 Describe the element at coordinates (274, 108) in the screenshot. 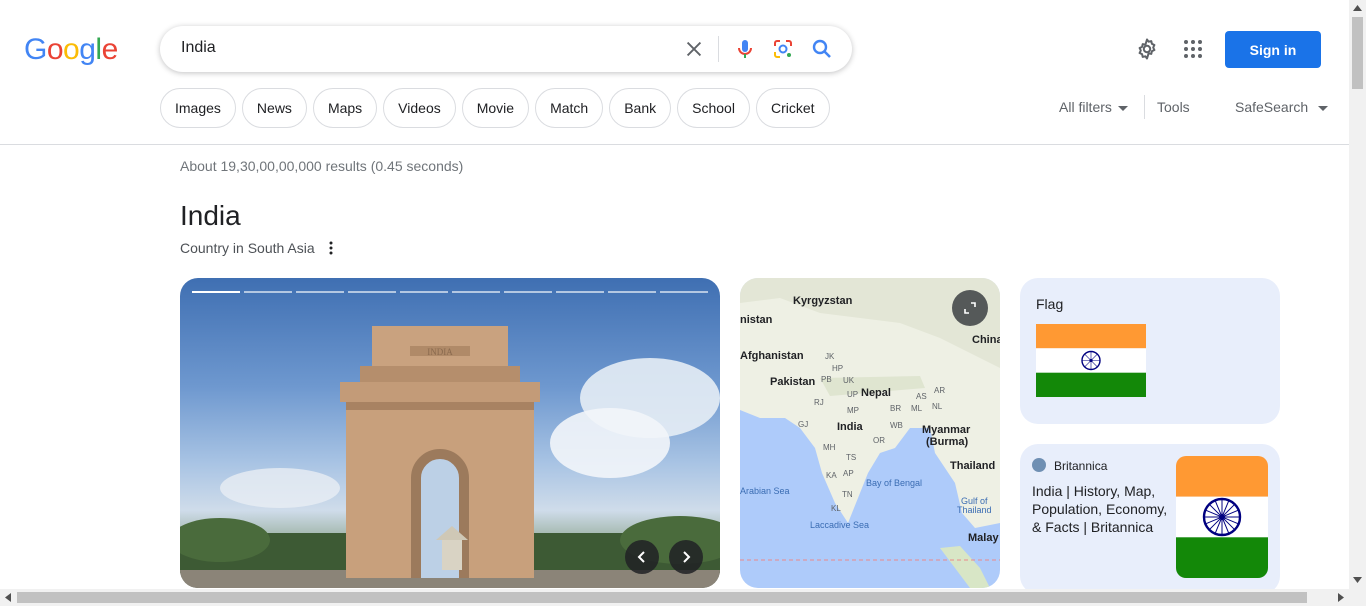

I see `chip-news: News` at that location.